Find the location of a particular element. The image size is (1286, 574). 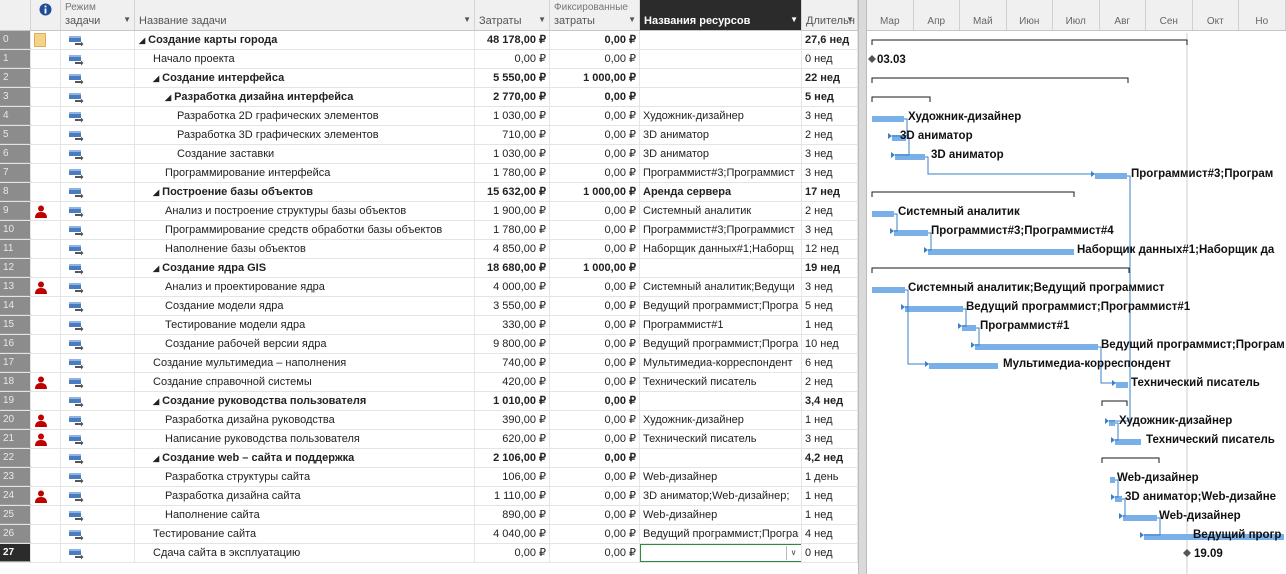

task-name-cell: Разработка 2D графических элементов is located at coordinates (305, 116).